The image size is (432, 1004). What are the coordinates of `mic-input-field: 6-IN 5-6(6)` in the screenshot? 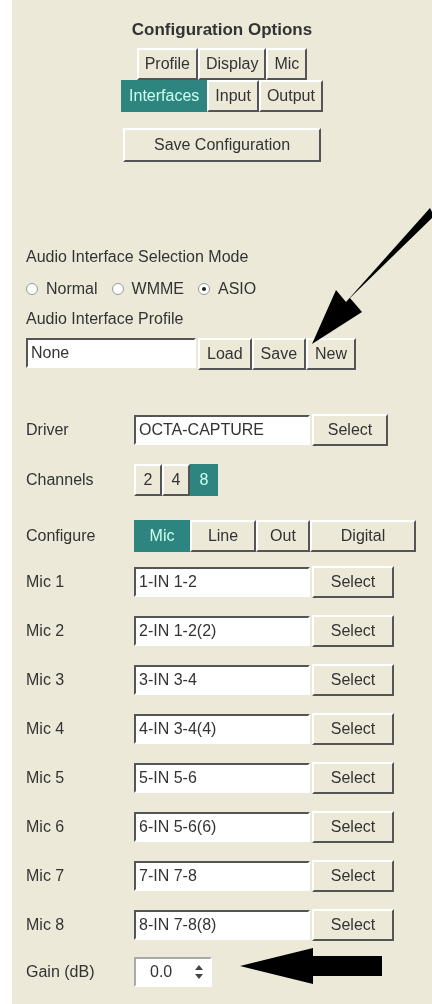 It's located at (222, 827).